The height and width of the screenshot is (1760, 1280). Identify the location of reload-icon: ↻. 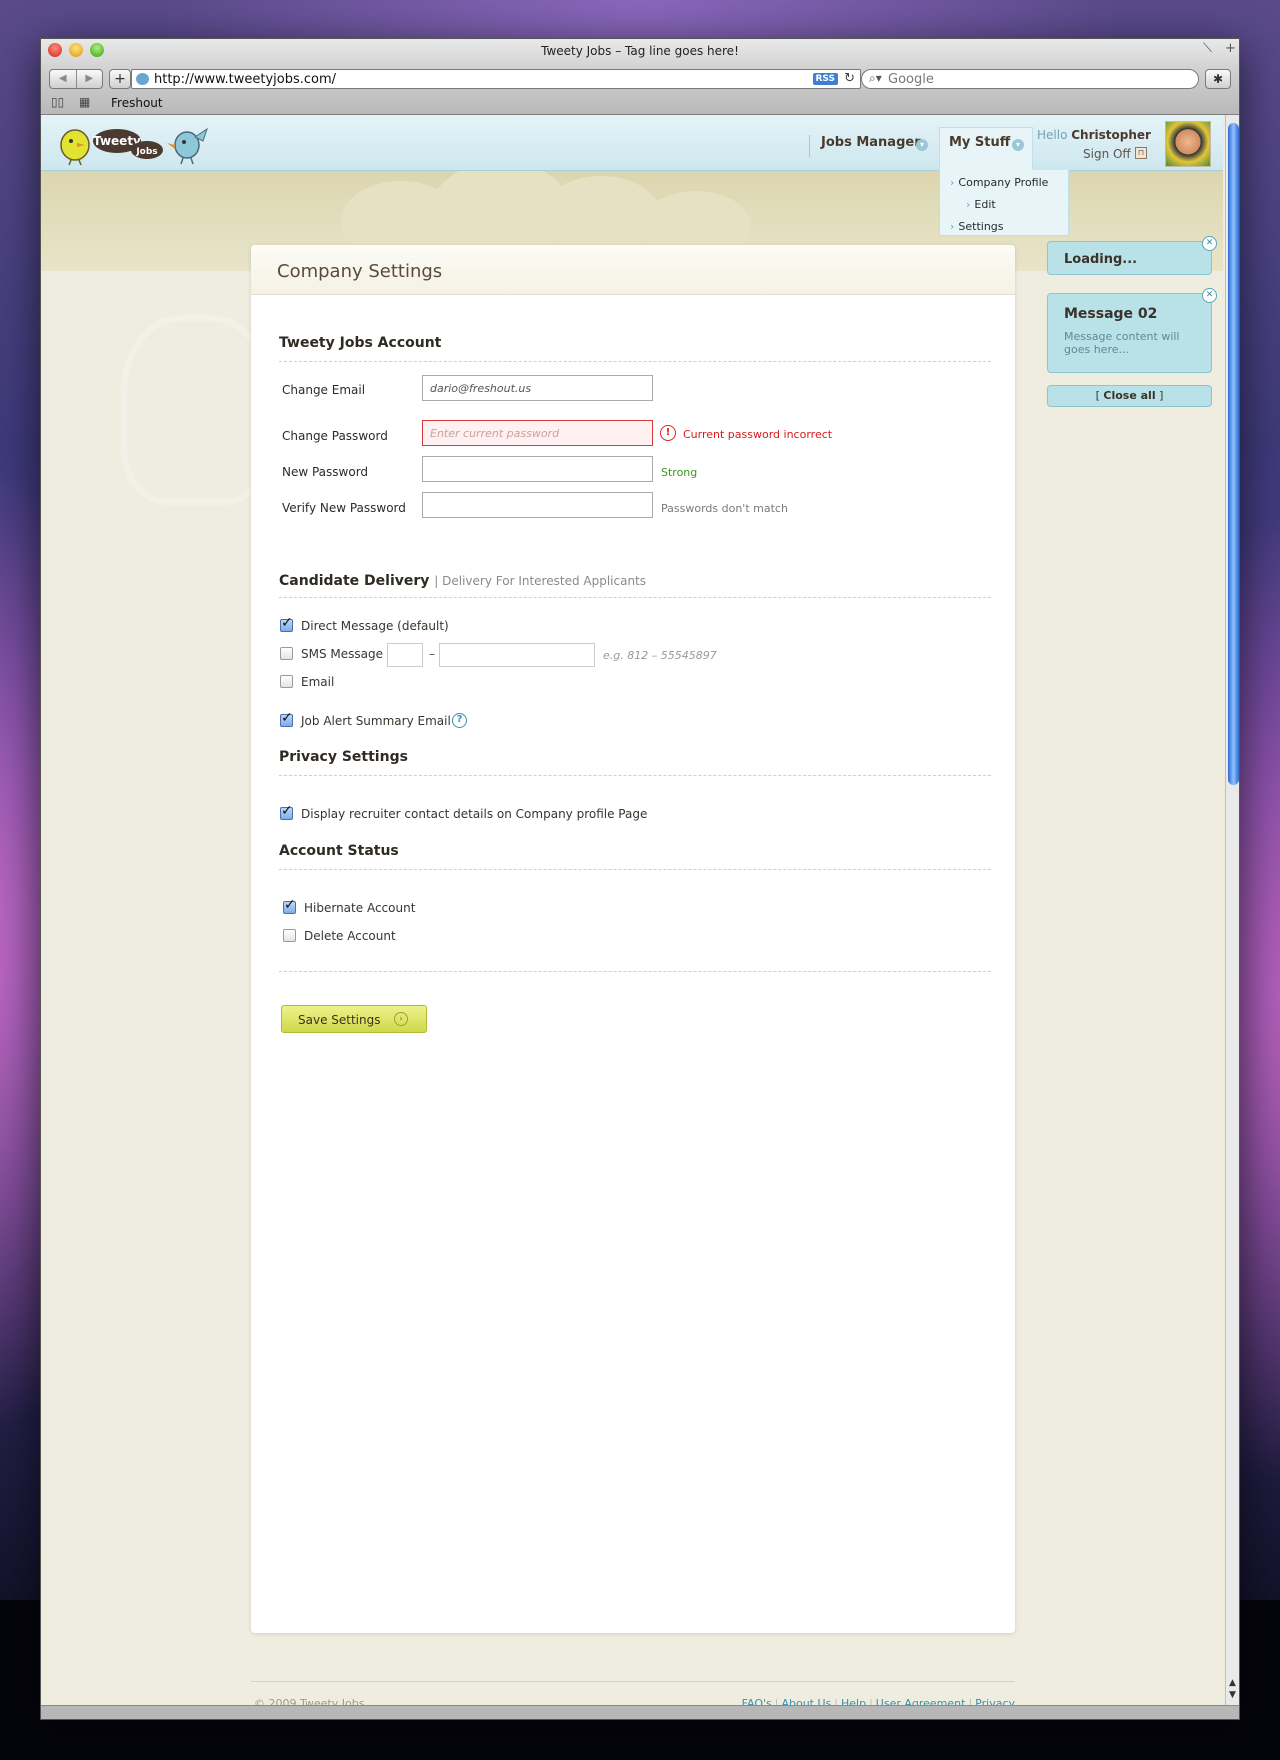
(849, 78).